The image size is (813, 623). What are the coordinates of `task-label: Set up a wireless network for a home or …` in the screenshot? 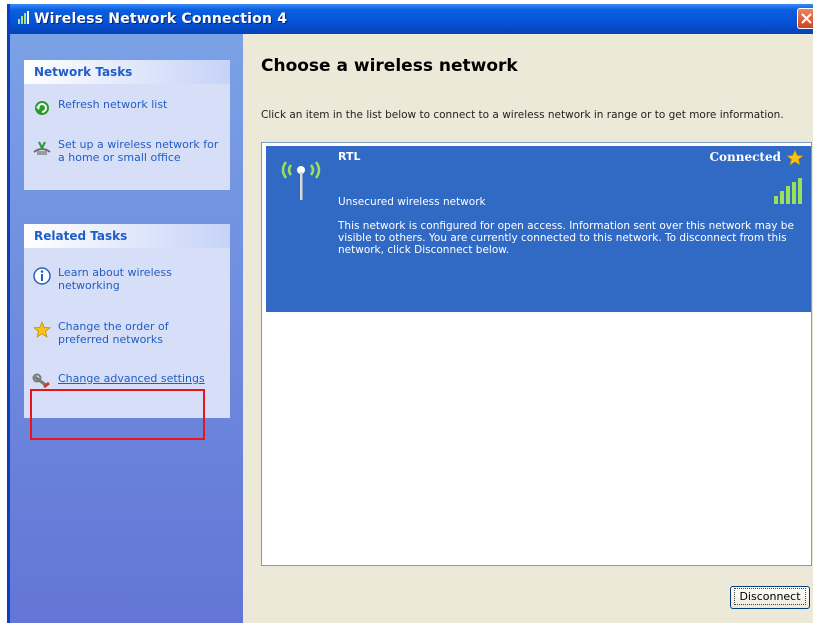 It's located at (138, 151).